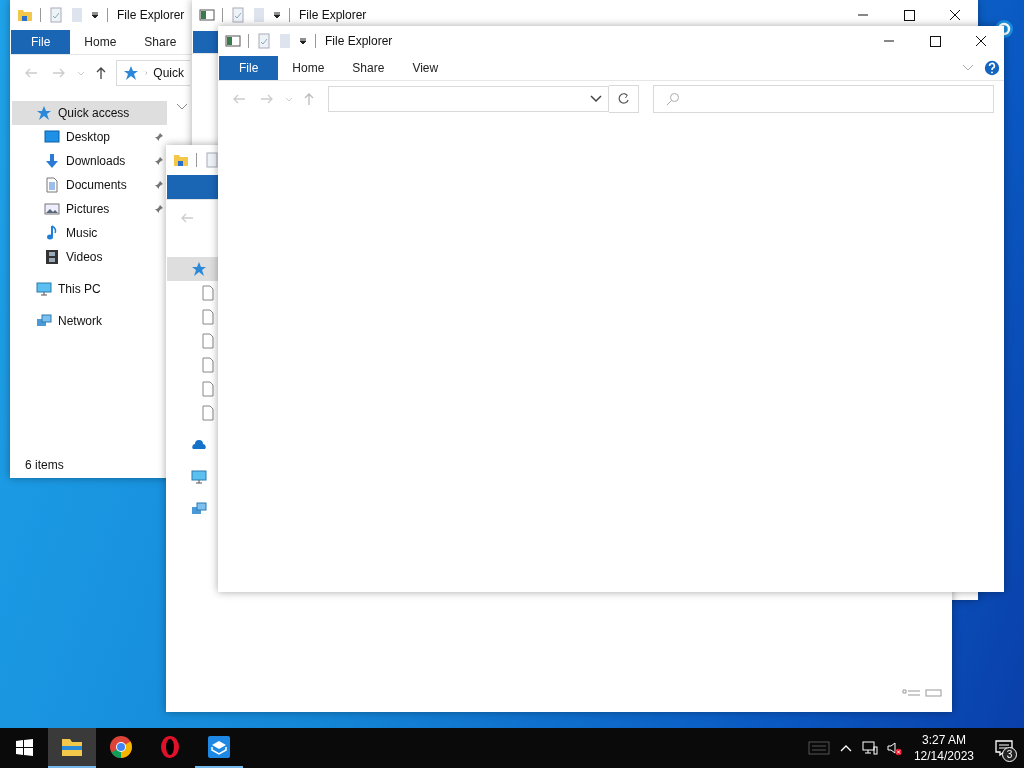  I want to click on address-text: Quick, so click(168, 73).